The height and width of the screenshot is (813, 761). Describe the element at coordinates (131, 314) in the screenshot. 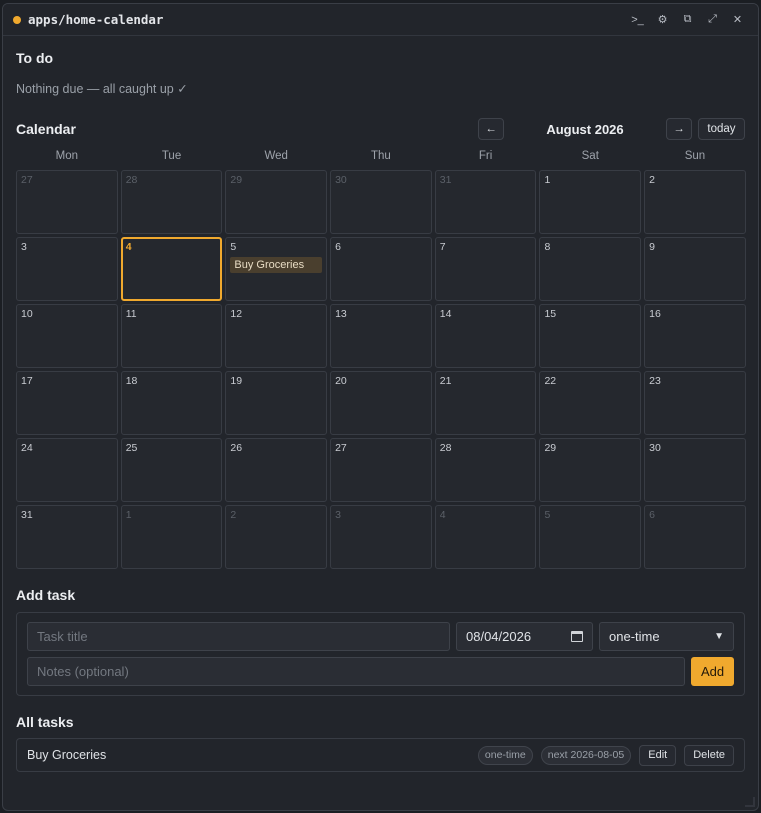

I see `day-number: 11` at that location.